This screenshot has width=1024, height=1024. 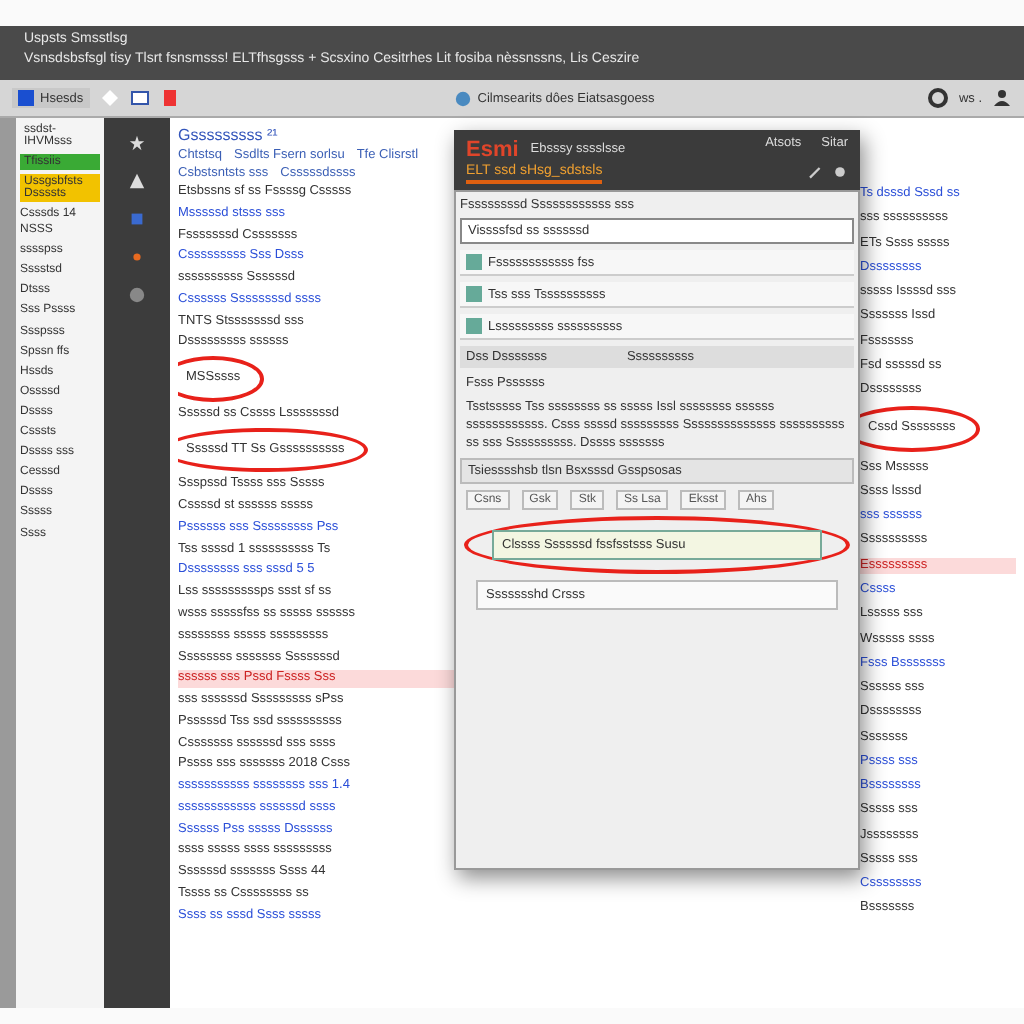 What do you see at coordinates (1002, 98) in the screenshot?
I see `user-icon` at bounding box center [1002, 98].